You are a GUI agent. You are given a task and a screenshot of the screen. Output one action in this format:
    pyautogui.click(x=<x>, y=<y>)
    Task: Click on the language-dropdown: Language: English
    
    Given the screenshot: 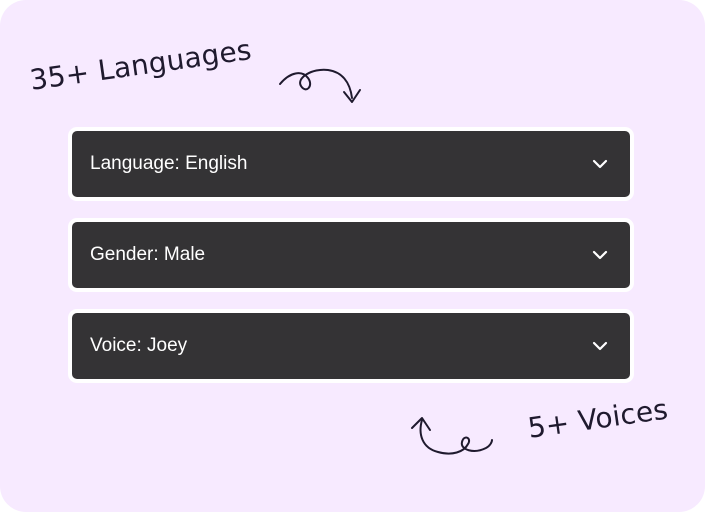 What is the action you would take?
    pyautogui.click(x=351, y=164)
    